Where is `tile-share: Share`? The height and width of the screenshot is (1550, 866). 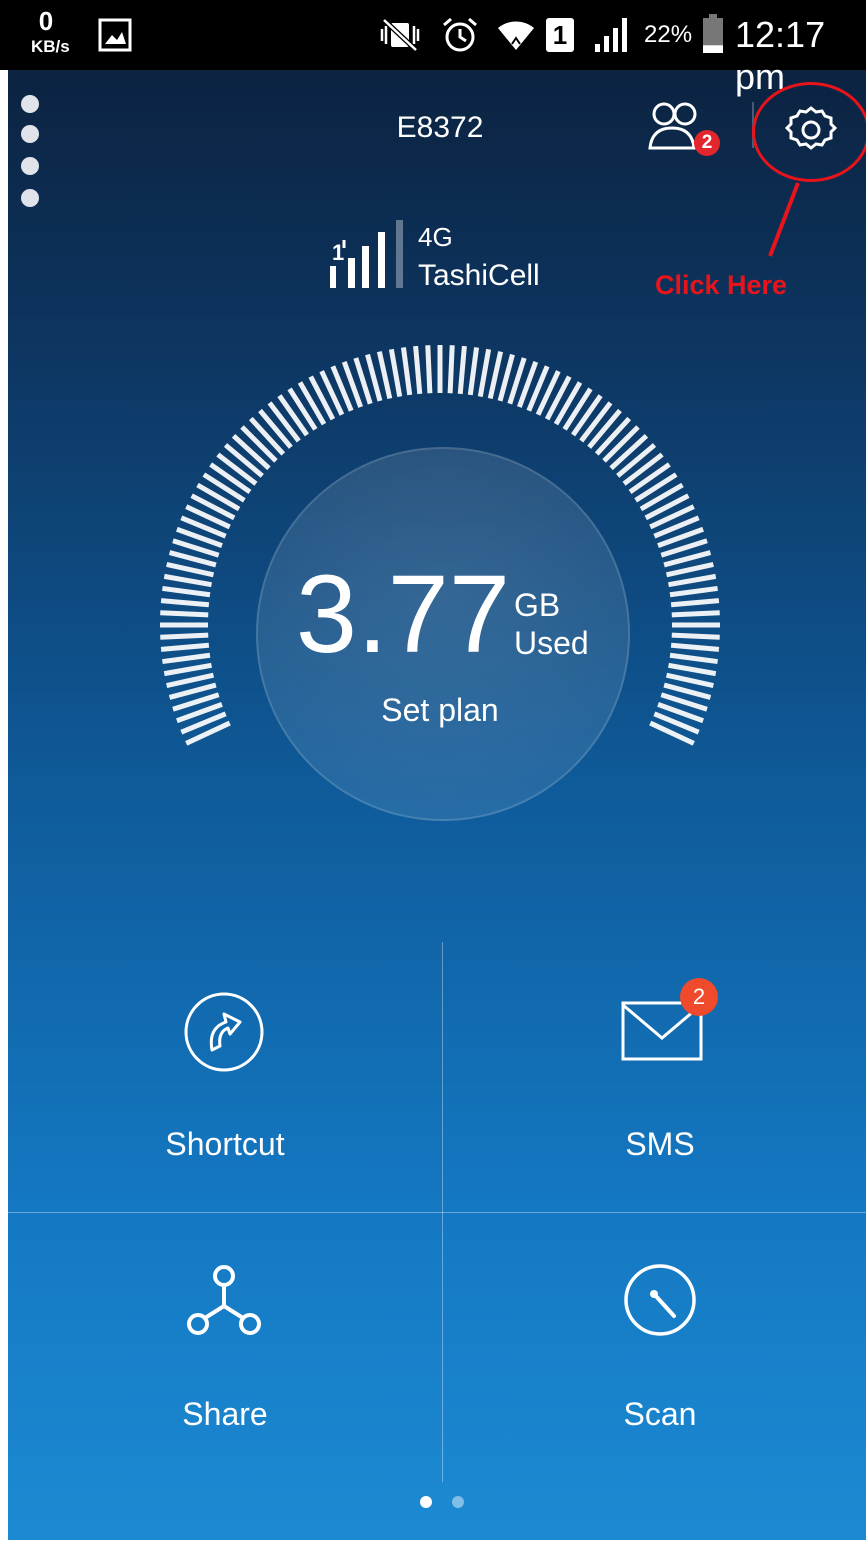 tile-share: Share is located at coordinates (225, 1414).